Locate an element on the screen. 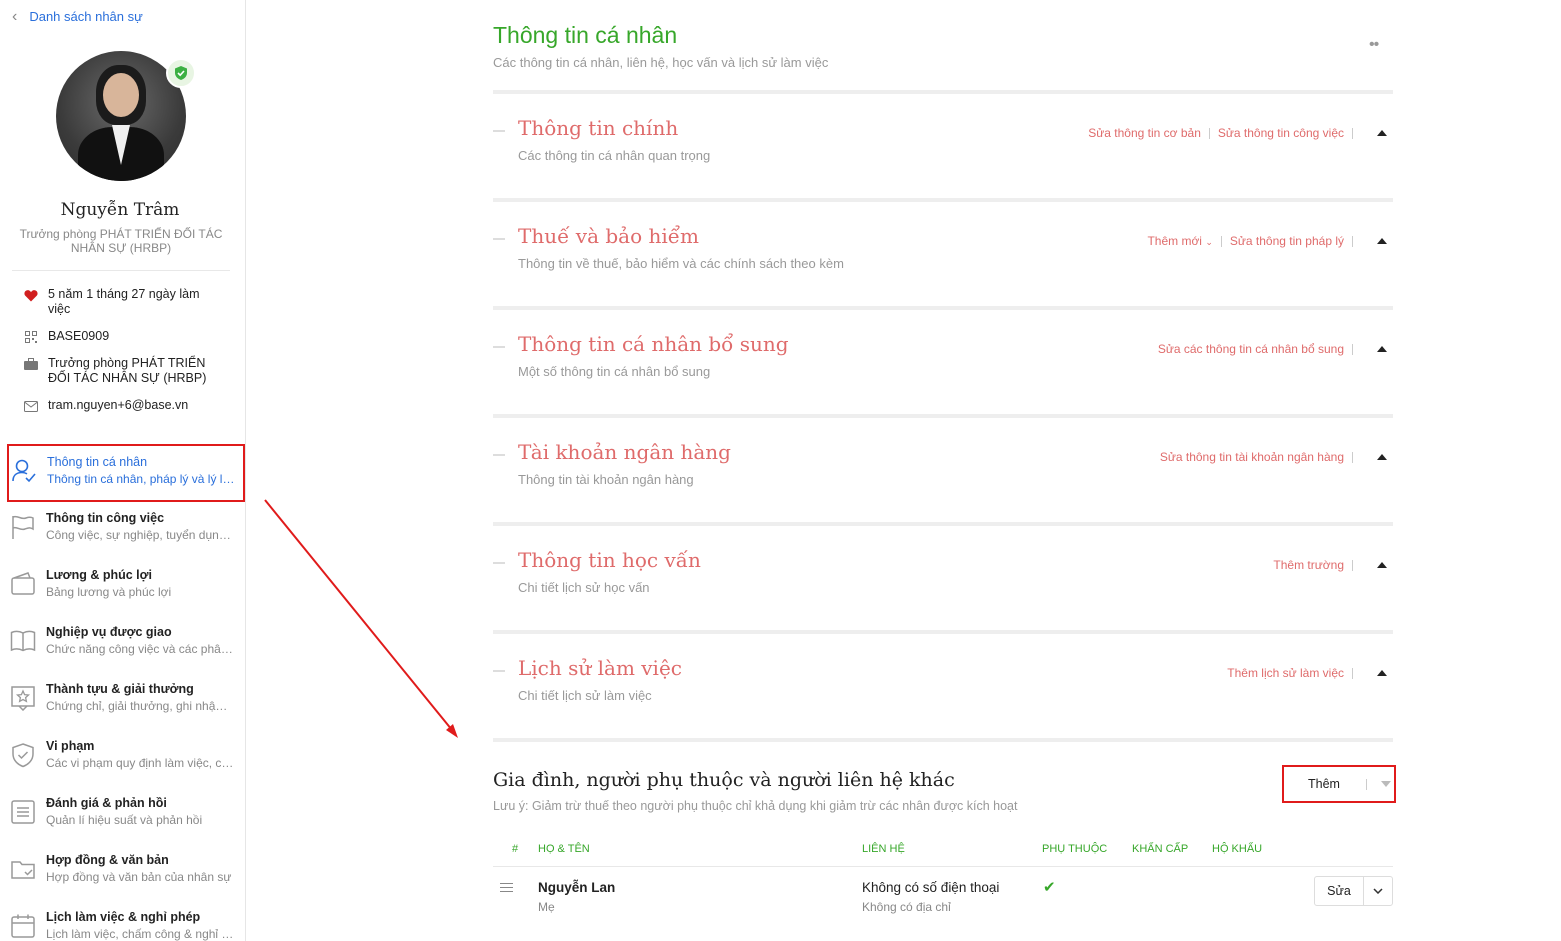  edit-work-info-link: Sửa thông tin công việc is located at coordinates (1281, 133).